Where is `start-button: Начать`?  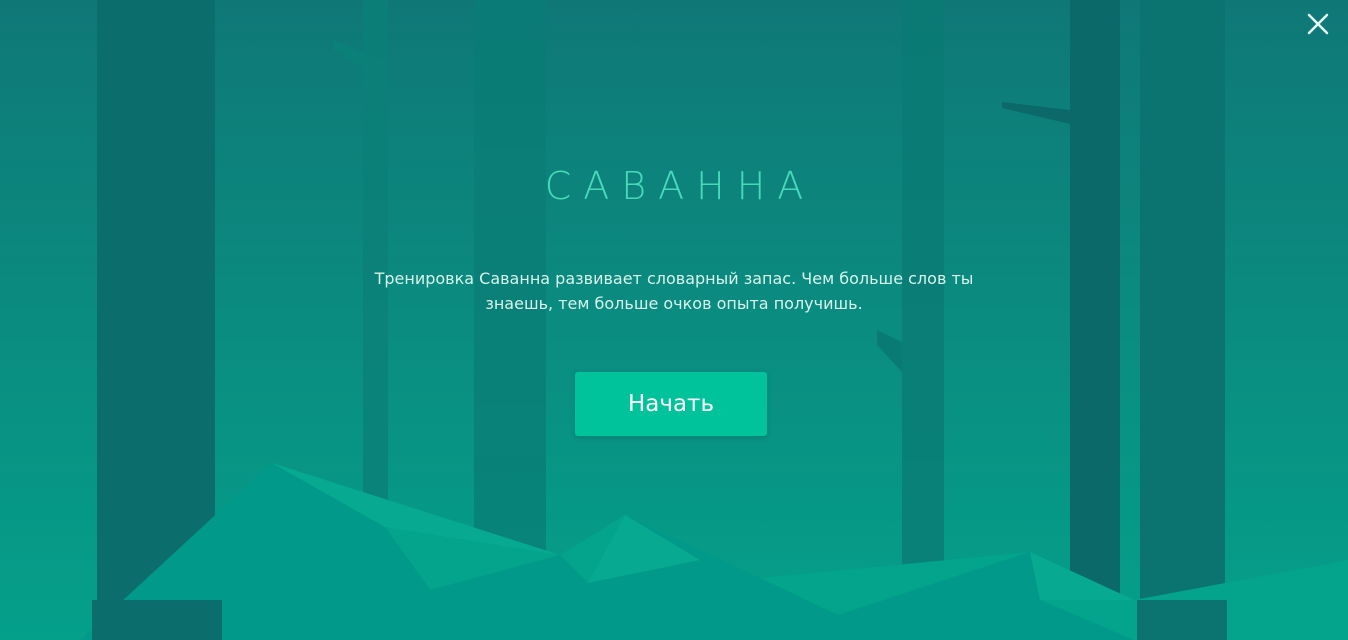
start-button: Начать is located at coordinates (671, 404).